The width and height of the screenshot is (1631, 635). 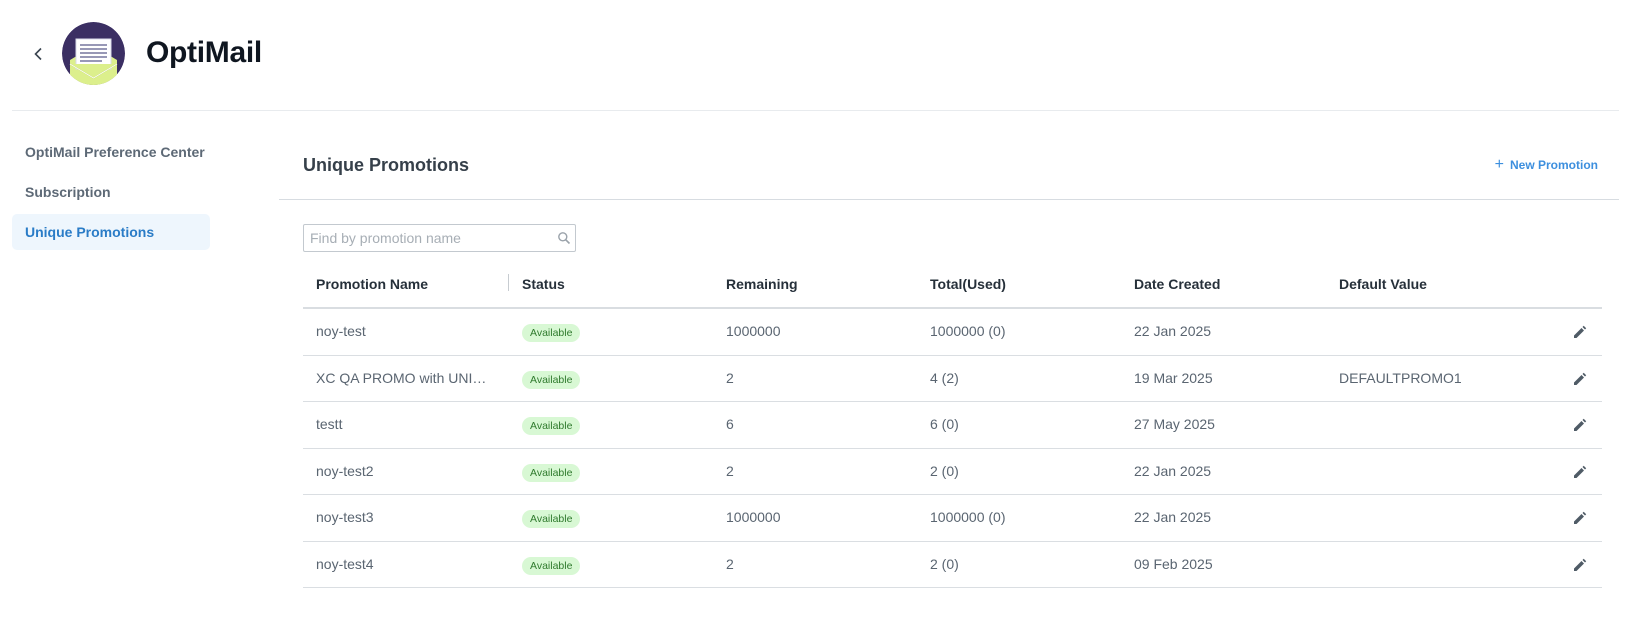 I want to click on sidebar-item-preference-center: OptiMail Preference Center, so click(x=111, y=152).